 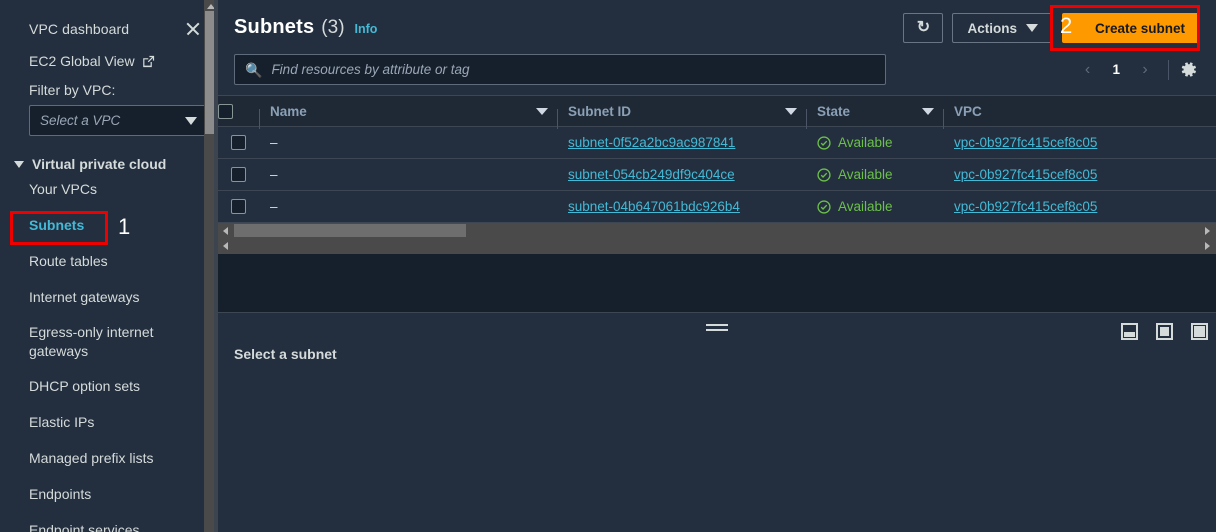 What do you see at coordinates (824, 142) in the screenshot?
I see `check-circle-icon` at bounding box center [824, 142].